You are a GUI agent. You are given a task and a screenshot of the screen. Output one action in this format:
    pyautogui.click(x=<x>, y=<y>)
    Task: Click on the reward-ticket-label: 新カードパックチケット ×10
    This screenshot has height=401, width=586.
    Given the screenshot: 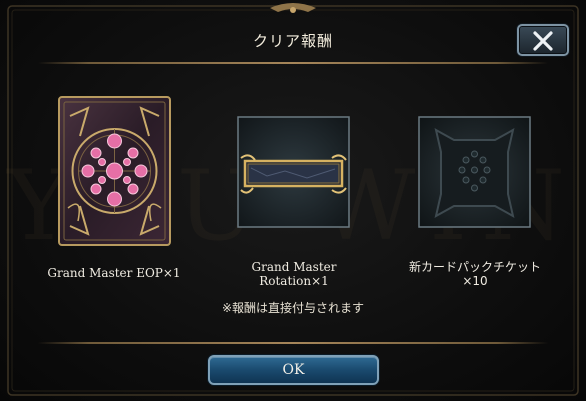 What is the action you would take?
    pyautogui.click(x=475, y=274)
    